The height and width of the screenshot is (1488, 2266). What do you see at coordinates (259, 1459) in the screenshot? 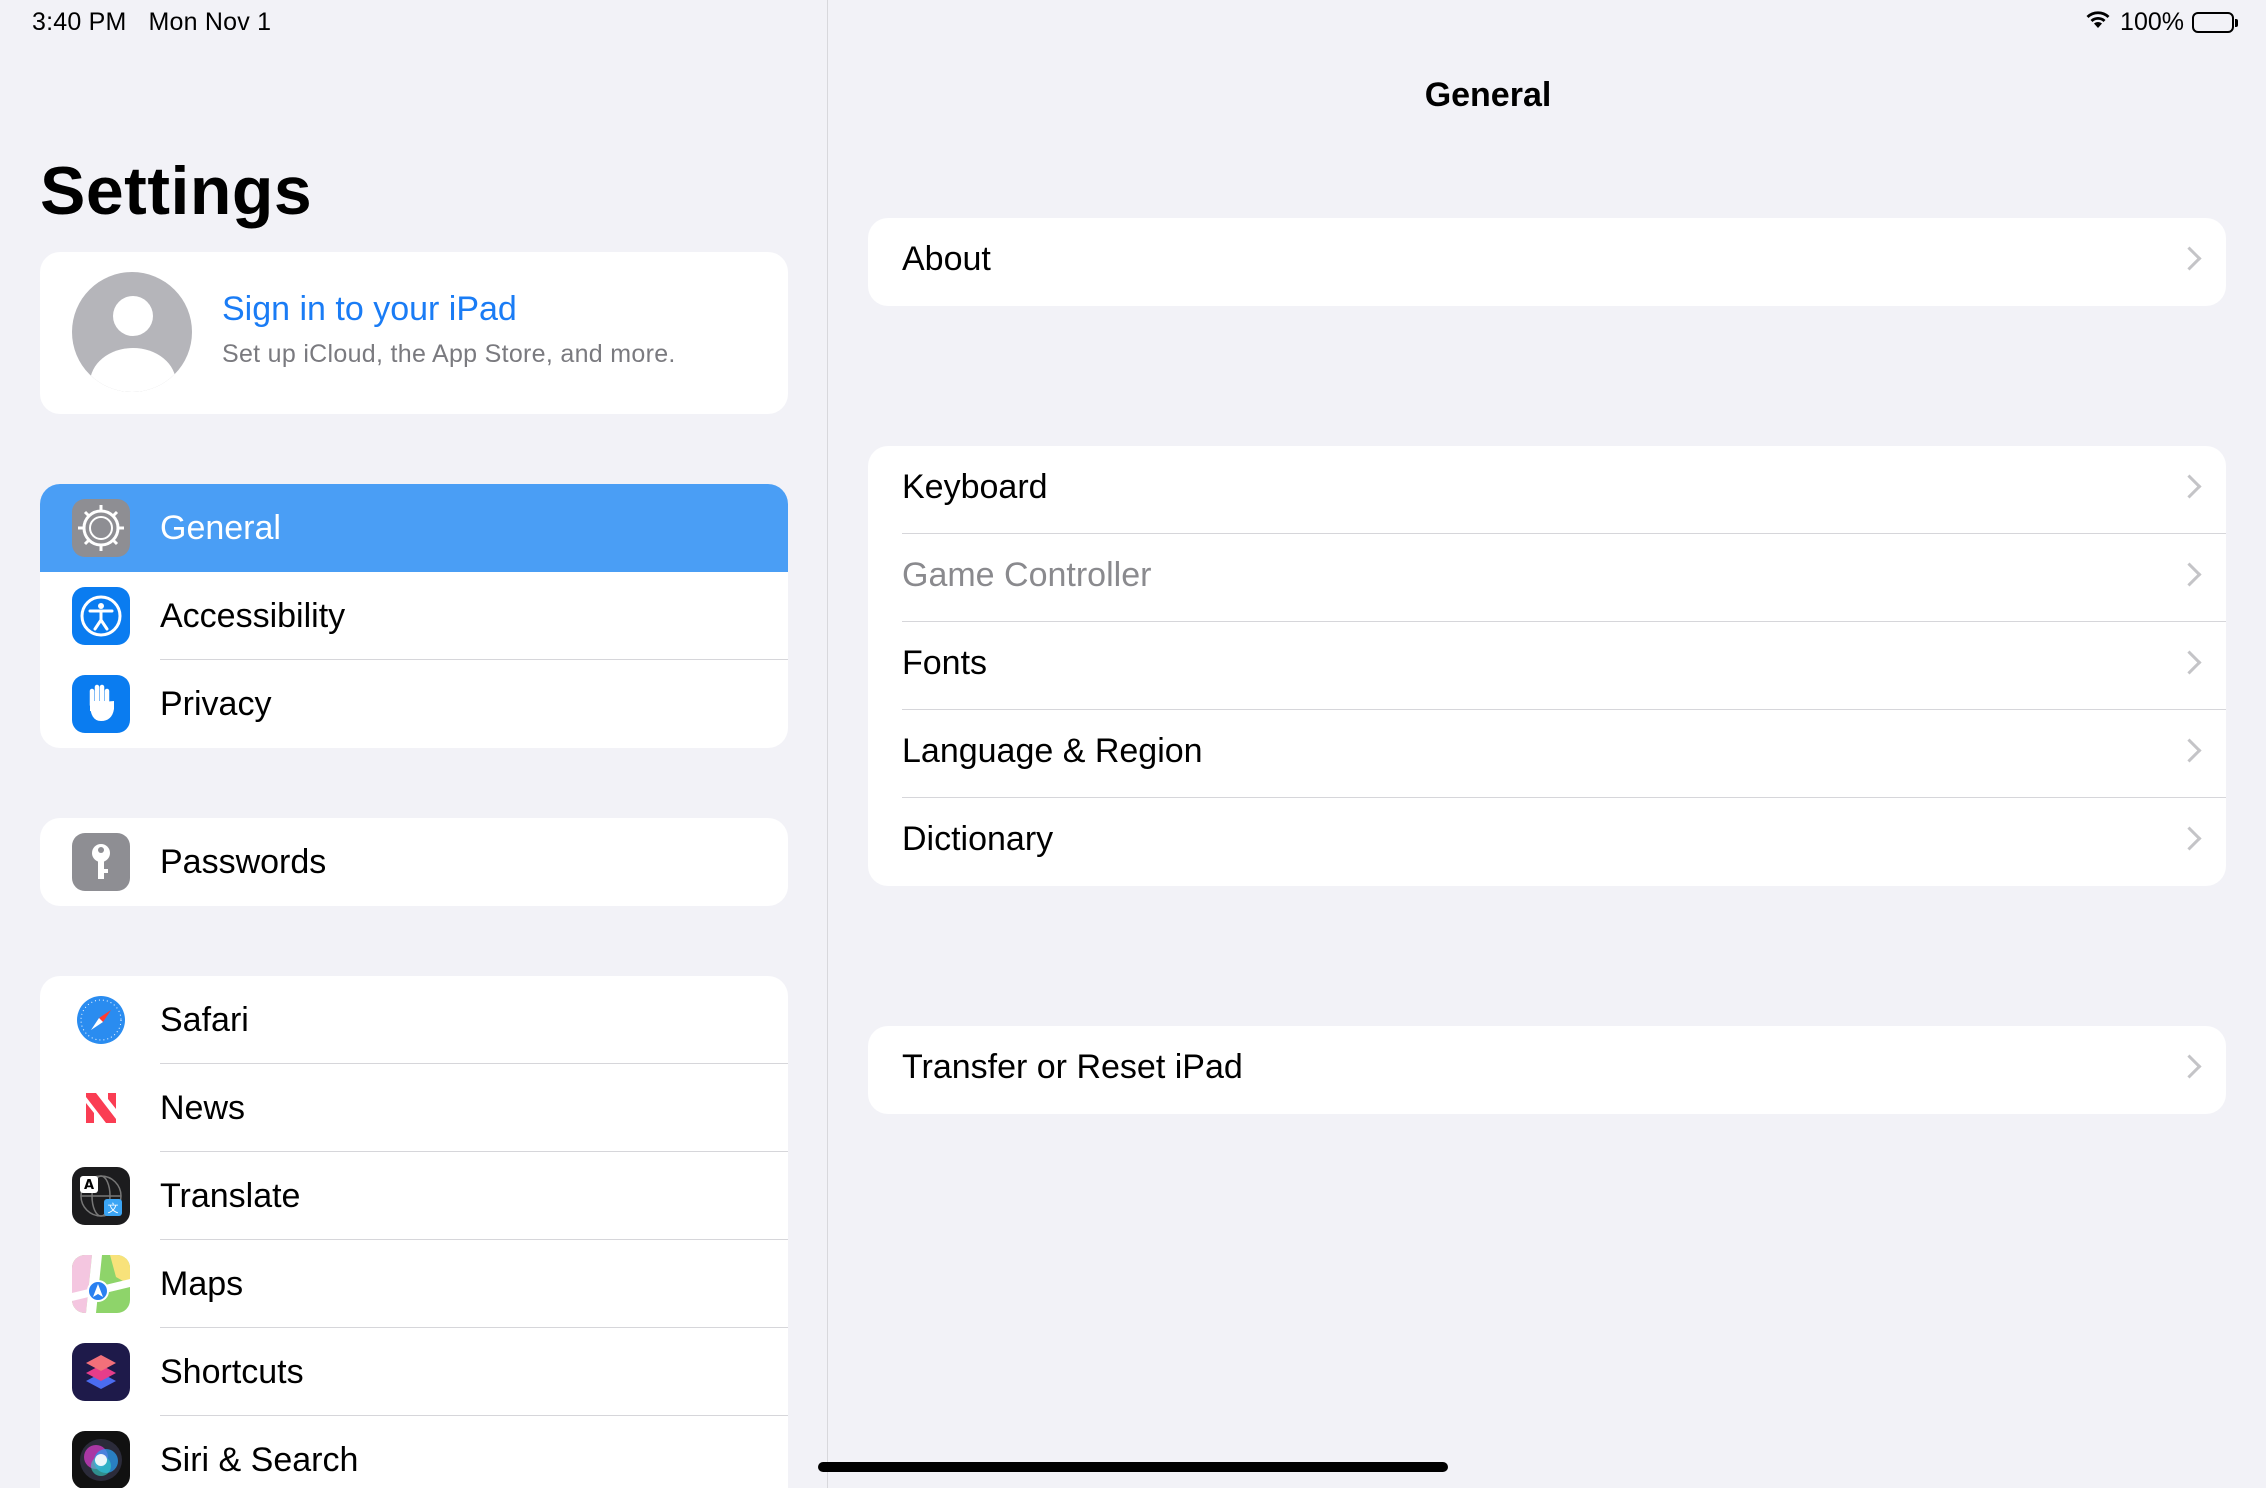
I see `sidebar-item-label: Siri & Search` at bounding box center [259, 1459].